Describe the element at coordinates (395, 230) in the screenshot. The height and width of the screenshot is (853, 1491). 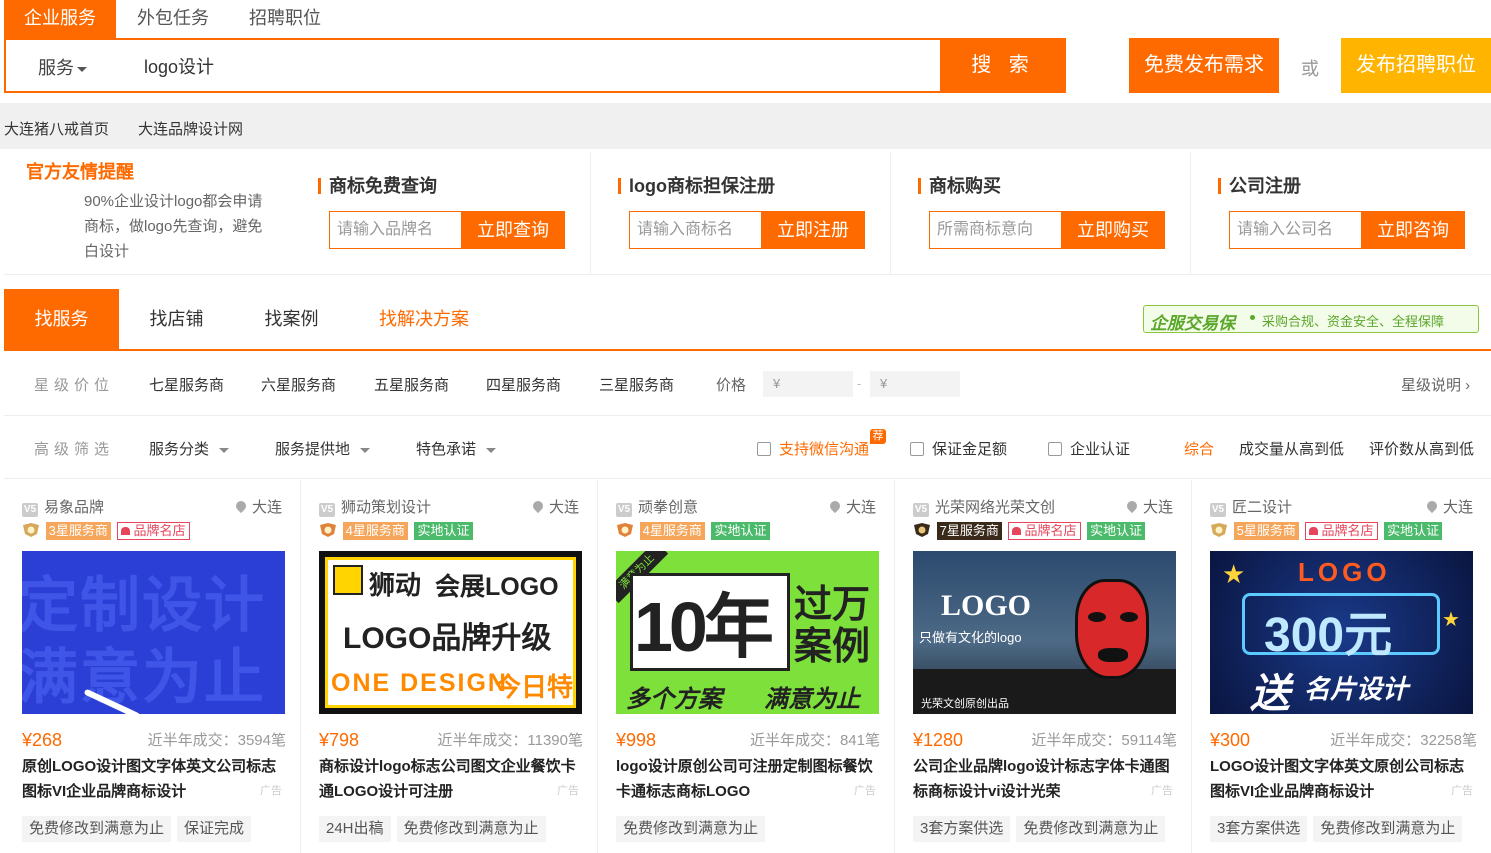
I see `brand-name-input: 请输入品牌名` at that location.